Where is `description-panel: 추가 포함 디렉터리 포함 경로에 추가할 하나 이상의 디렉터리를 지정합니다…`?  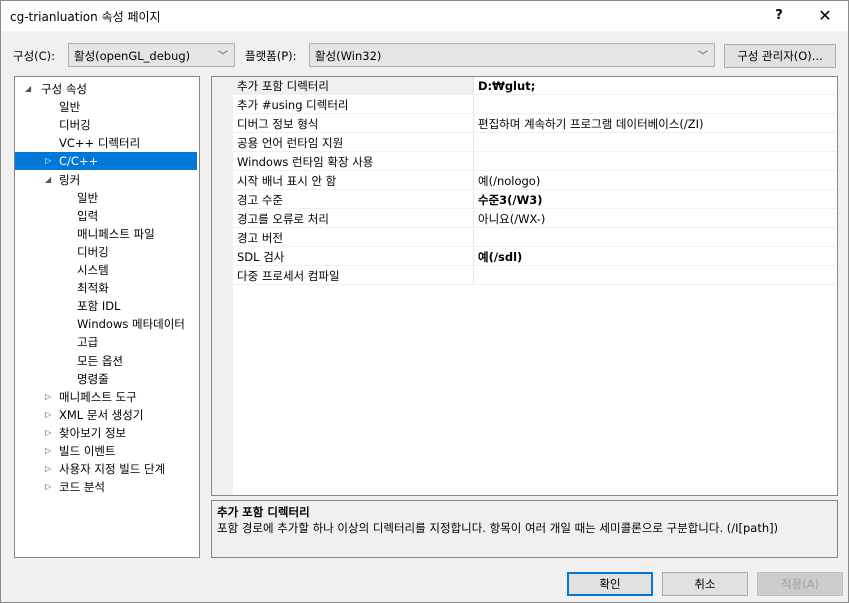
description-panel: 추가 포함 디렉터리 포함 경로에 추가할 하나 이상의 디렉터리를 지정합니다… is located at coordinates (524, 529).